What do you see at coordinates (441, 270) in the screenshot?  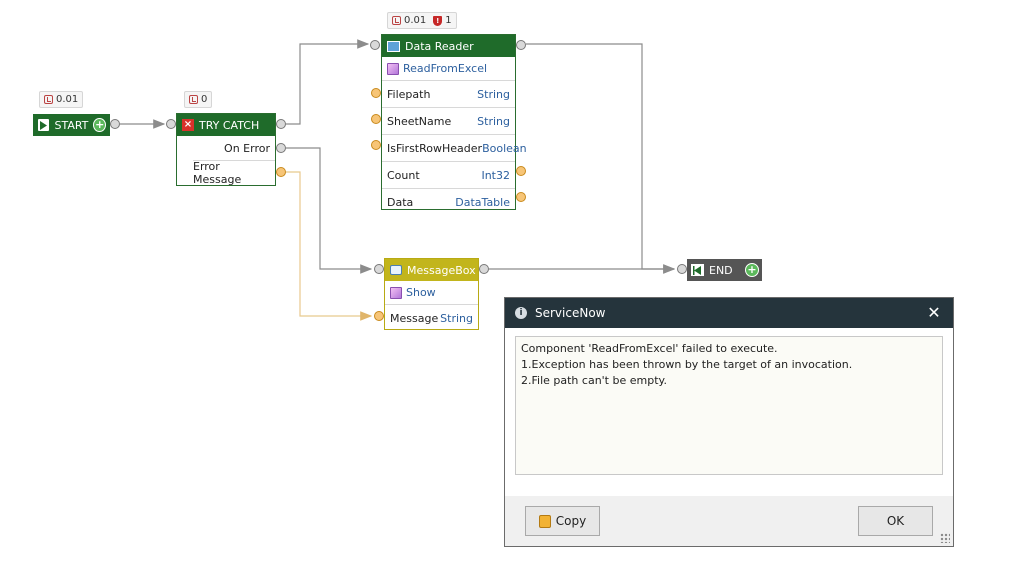 I see `messagebox-label: MessageBox` at bounding box center [441, 270].